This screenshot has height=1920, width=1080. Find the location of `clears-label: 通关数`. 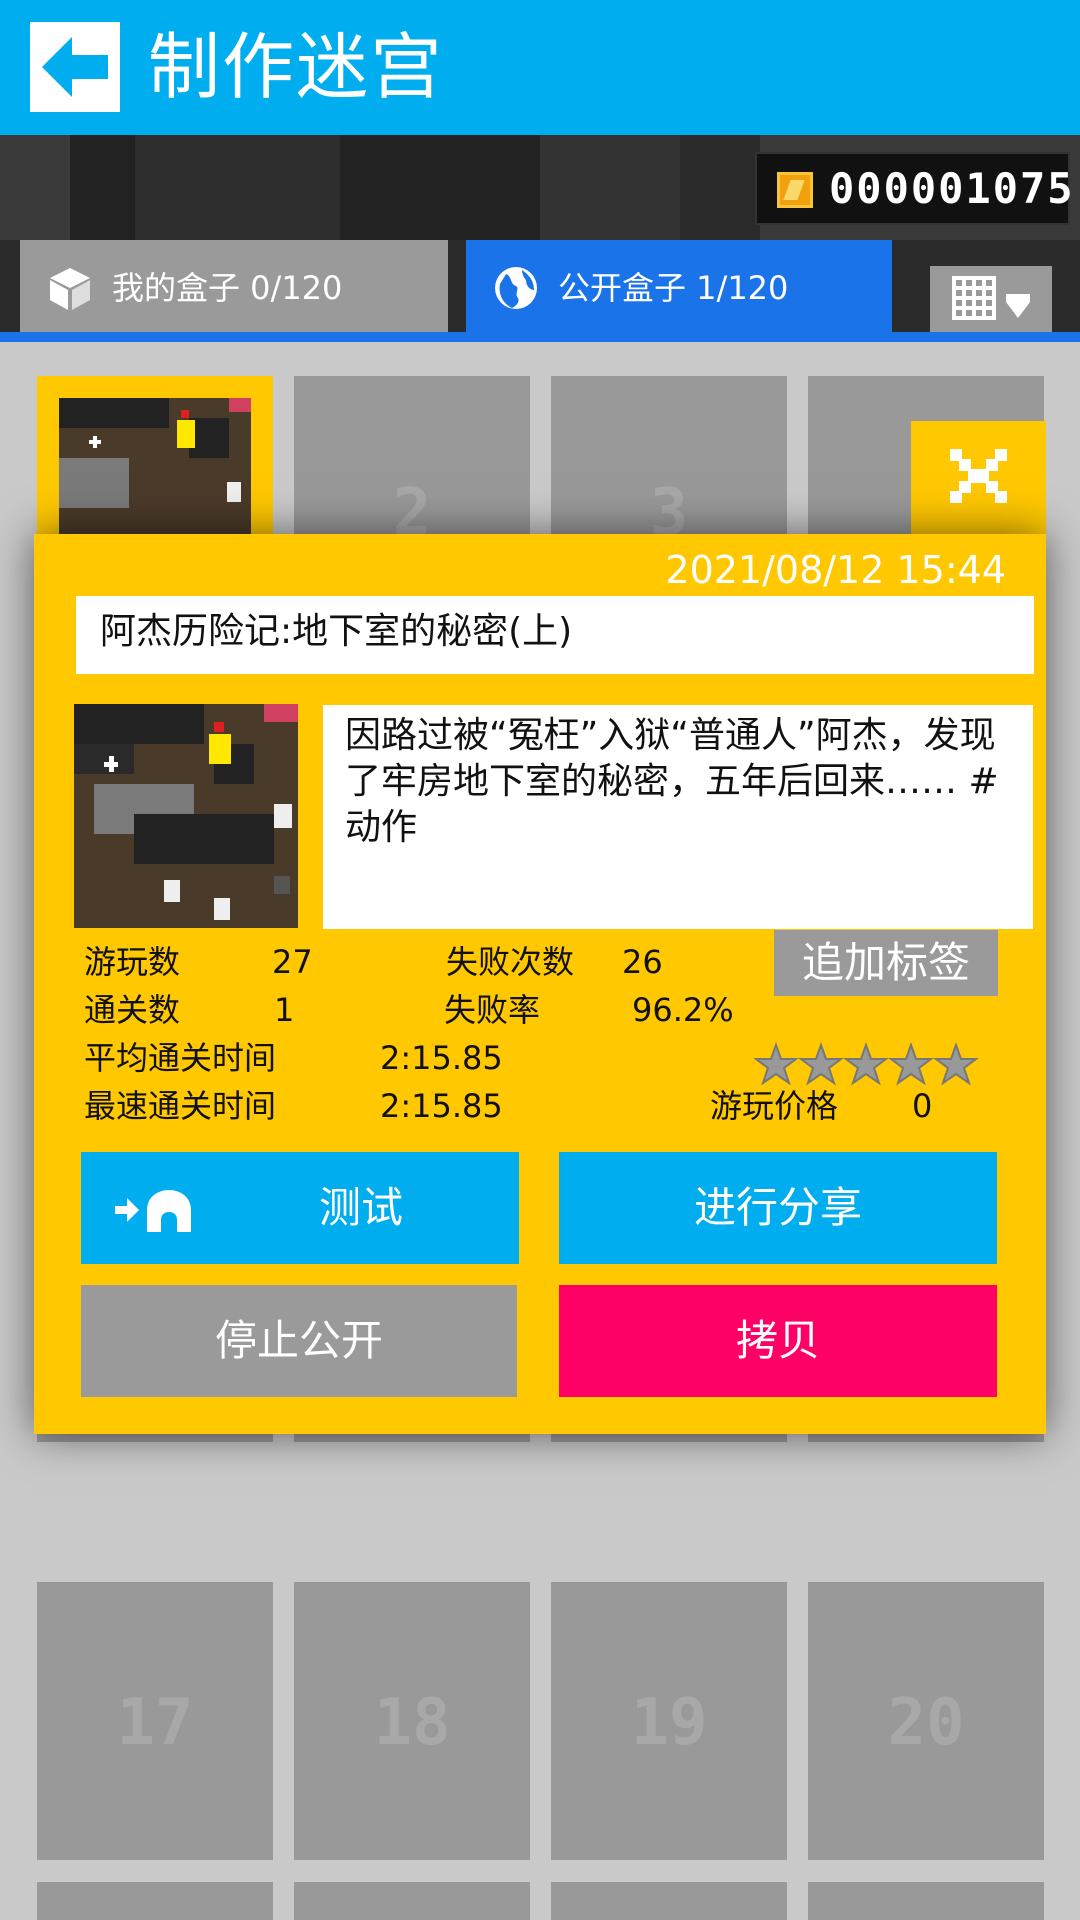

clears-label: 通关数 is located at coordinates (132, 1010).